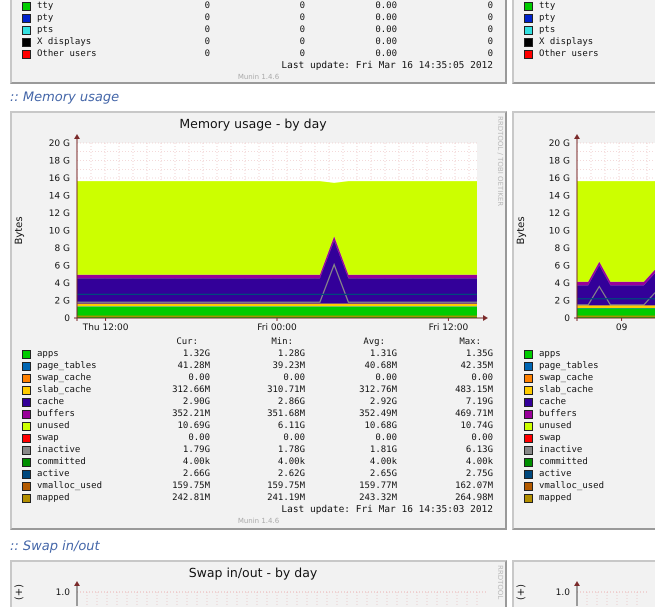  Describe the element at coordinates (190, 414) in the screenshot. I see `legend-value: 352.21M` at that location.